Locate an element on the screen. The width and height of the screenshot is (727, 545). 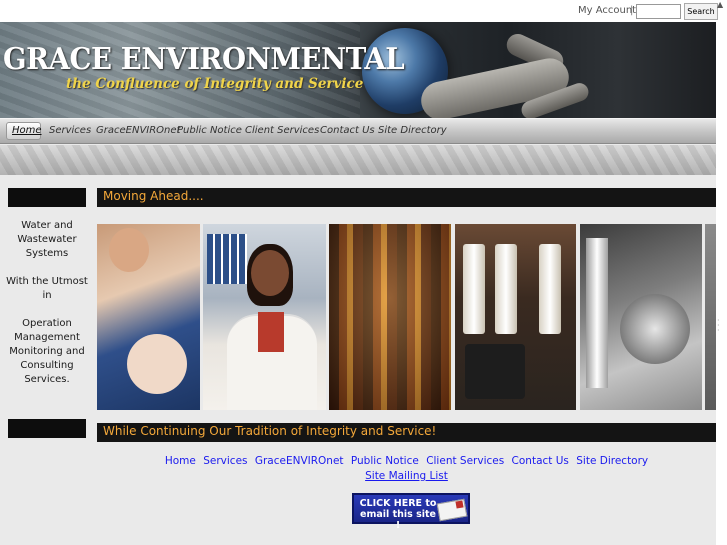
photo-mother-child is located at coordinates (148, 317).